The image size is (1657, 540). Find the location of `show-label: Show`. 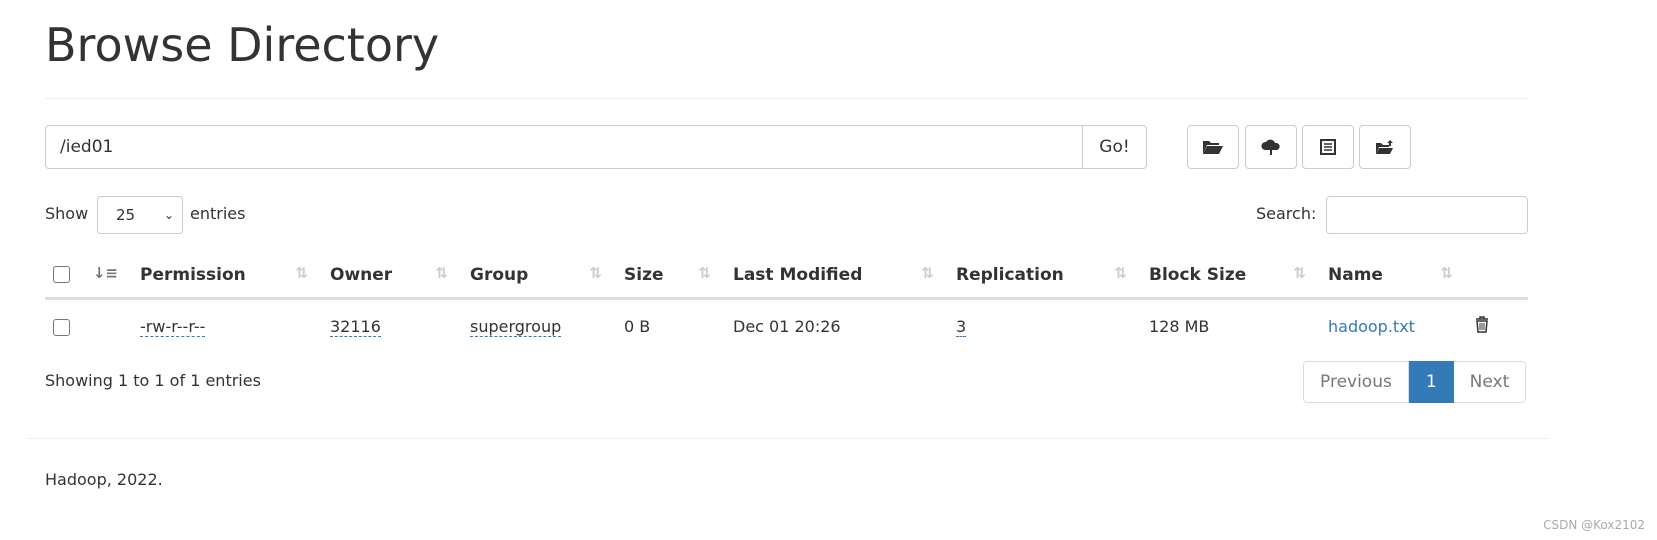

show-label: Show is located at coordinates (67, 213).